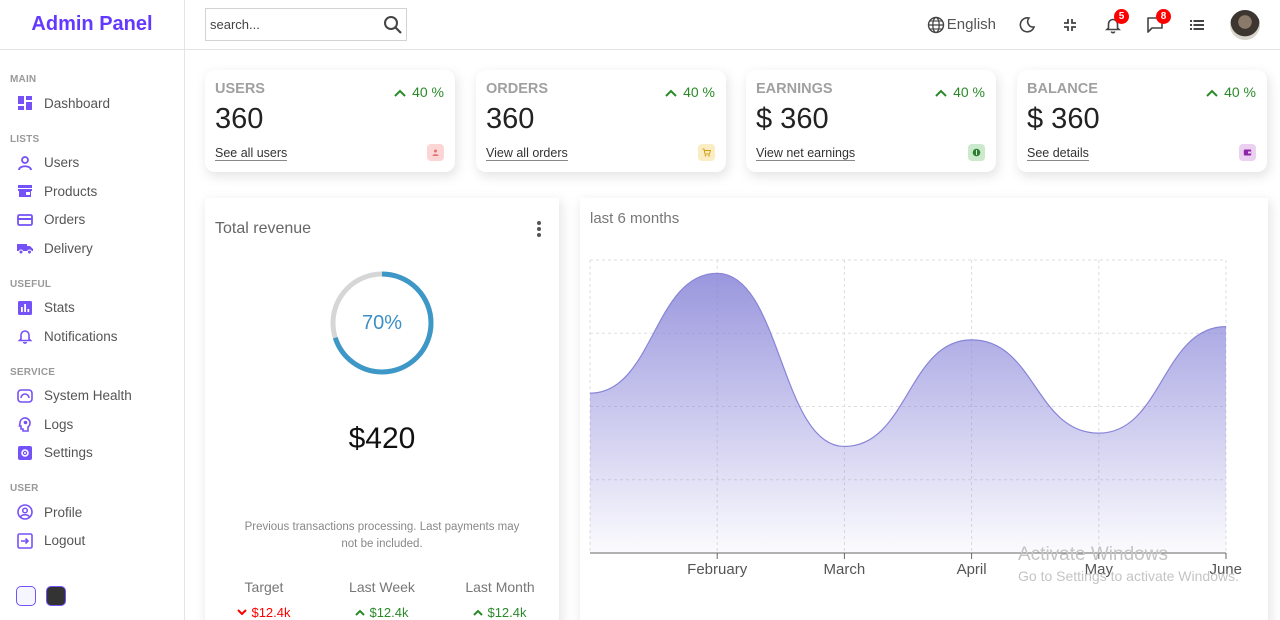 The height and width of the screenshot is (620, 1280). I want to click on search-box, so click(306, 24).